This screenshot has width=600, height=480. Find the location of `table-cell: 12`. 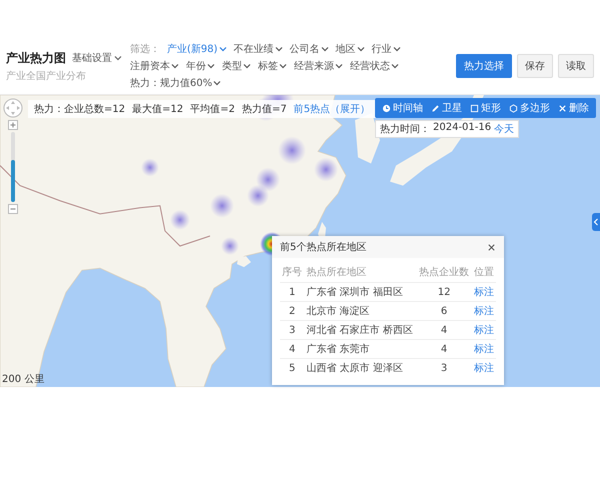

table-cell: 12 is located at coordinates (444, 292).